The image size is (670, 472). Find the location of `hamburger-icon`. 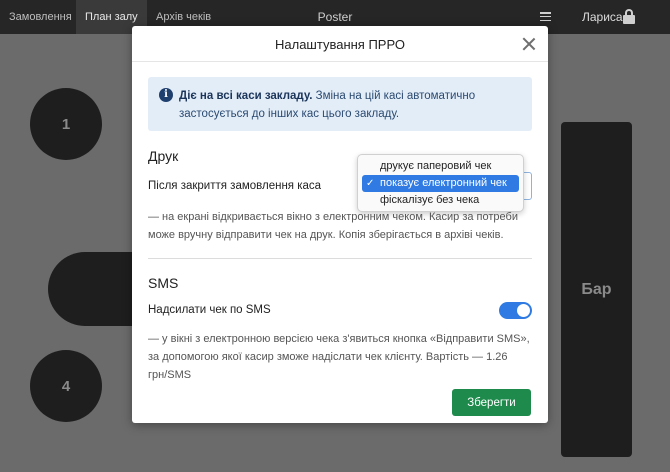

hamburger-icon is located at coordinates (545, 17).